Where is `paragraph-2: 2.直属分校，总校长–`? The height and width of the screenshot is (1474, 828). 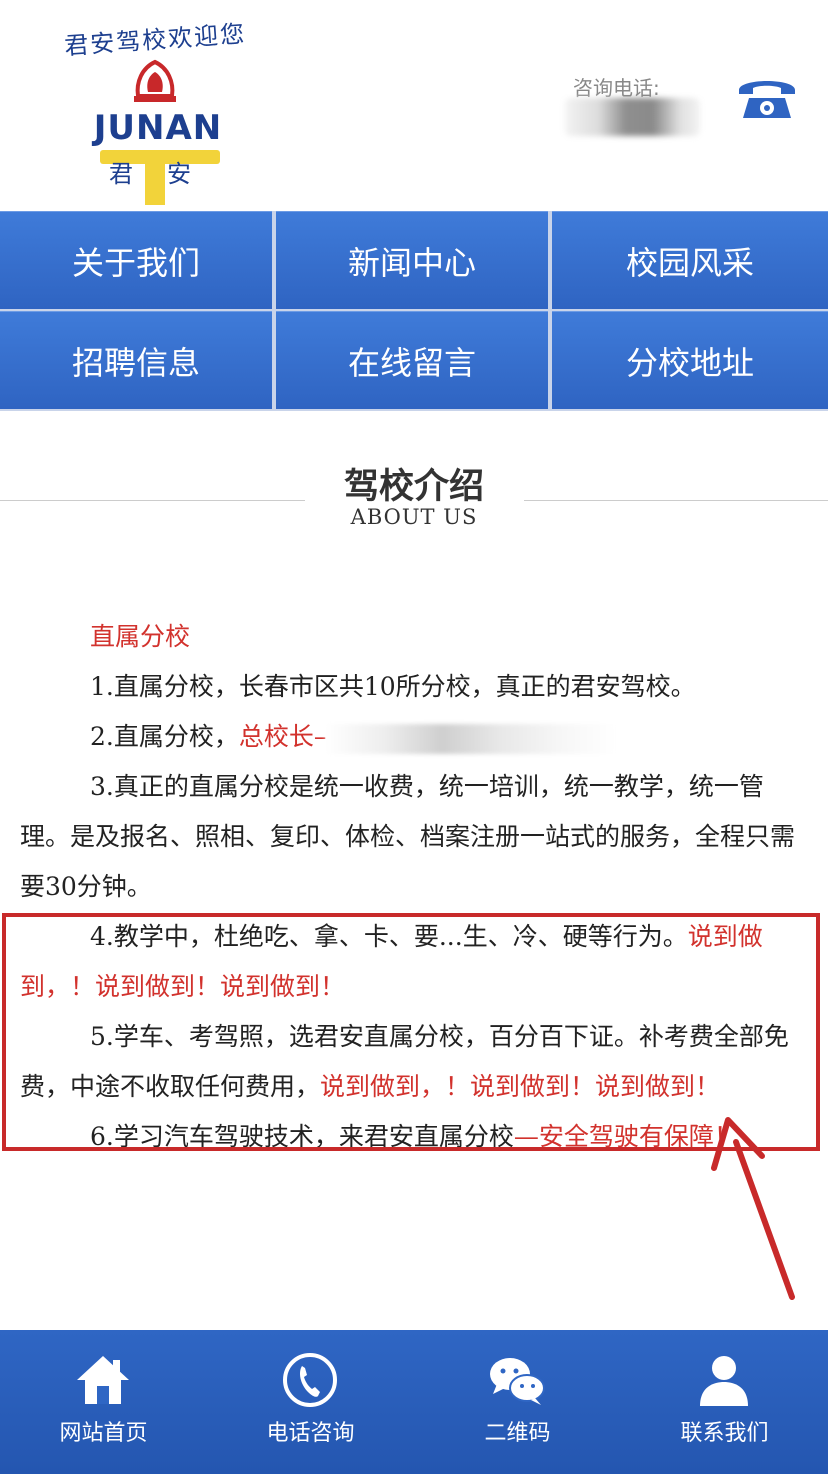 paragraph-2: 2.直属分校，总校长– is located at coordinates (415, 737).